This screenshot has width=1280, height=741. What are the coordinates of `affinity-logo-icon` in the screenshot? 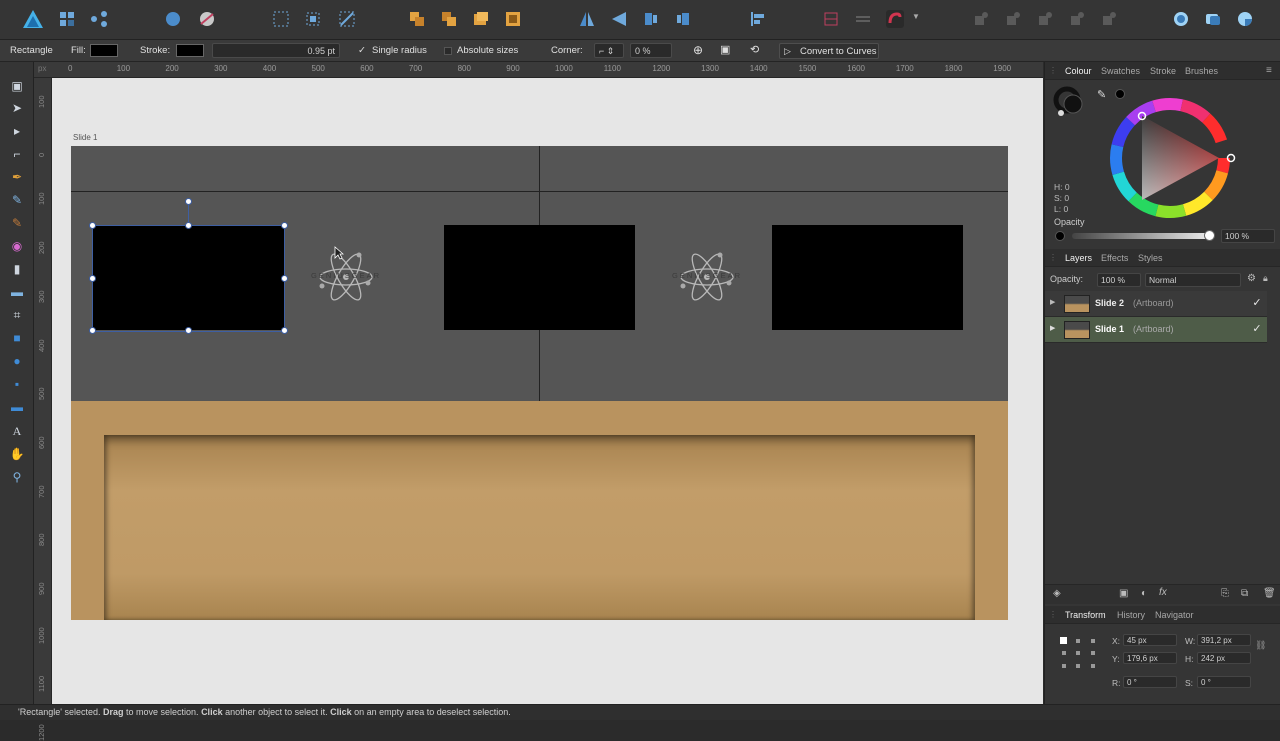 It's located at (33, 19).